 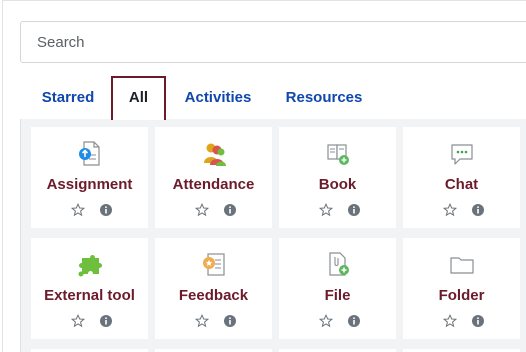 What do you see at coordinates (324, 98) in the screenshot?
I see `tab-resources: Resources` at bounding box center [324, 98].